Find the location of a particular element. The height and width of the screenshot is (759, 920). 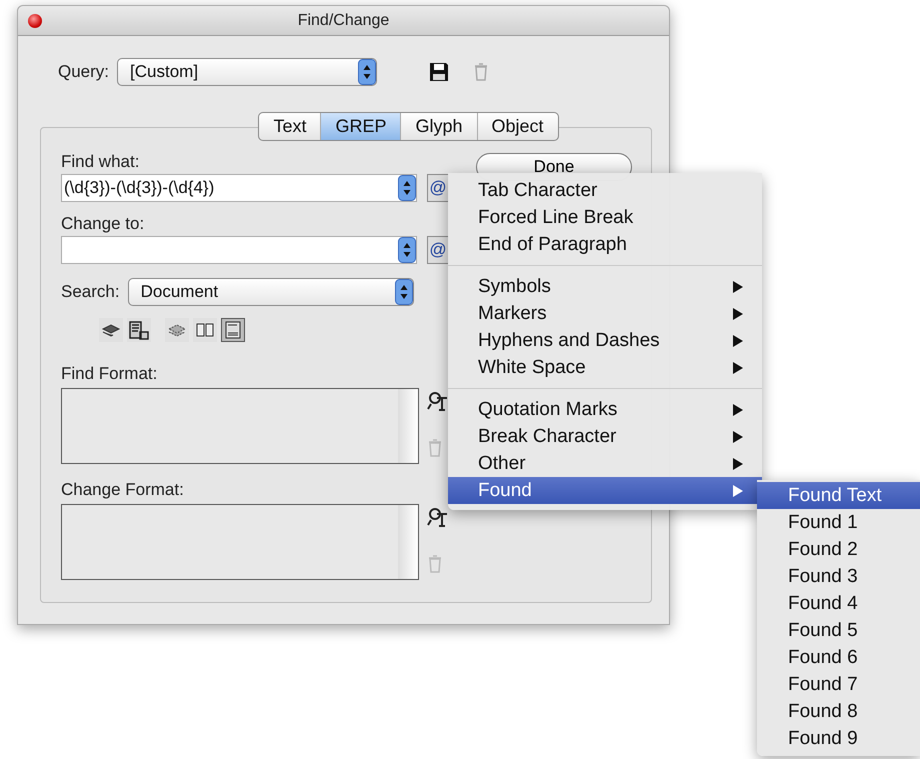

menu-item: Found 2 is located at coordinates (838, 549).